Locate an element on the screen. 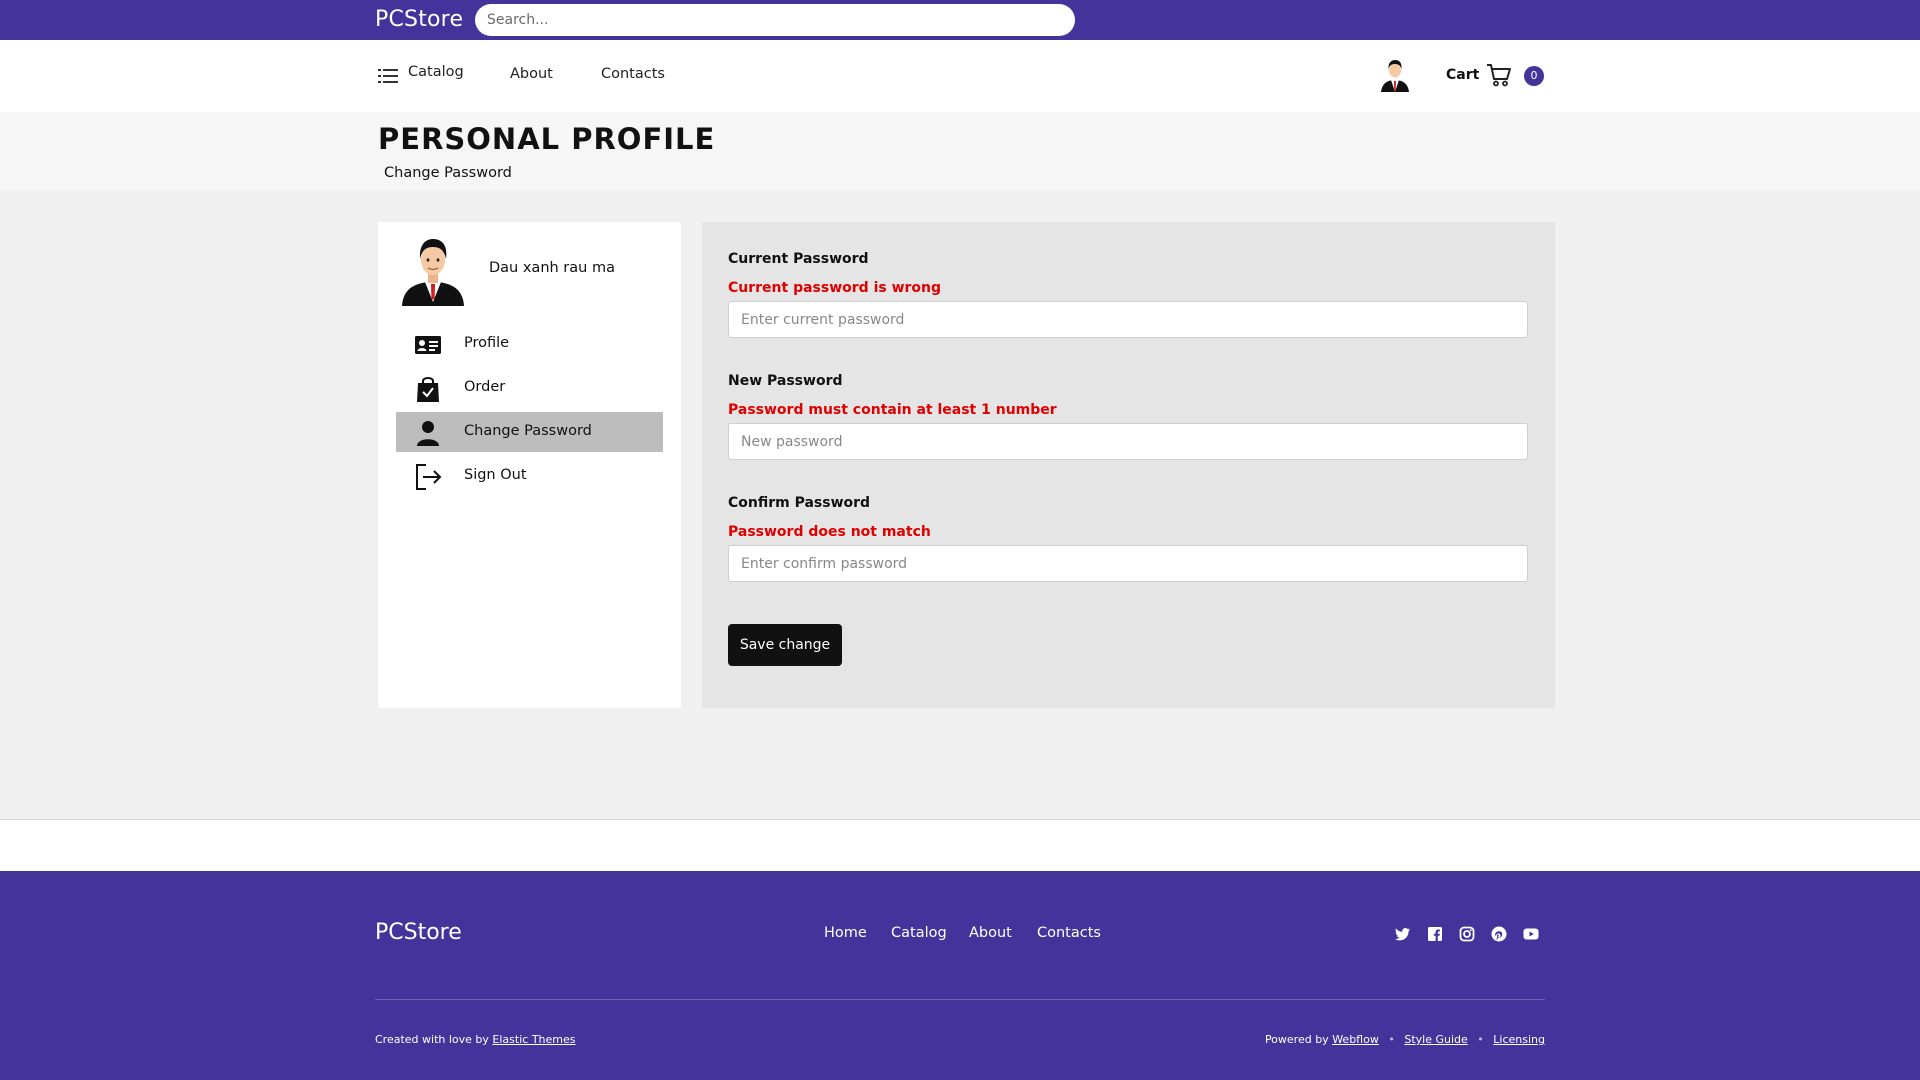 The width and height of the screenshot is (1920, 1080). shopping-bag-icon is located at coordinates (428, 389).